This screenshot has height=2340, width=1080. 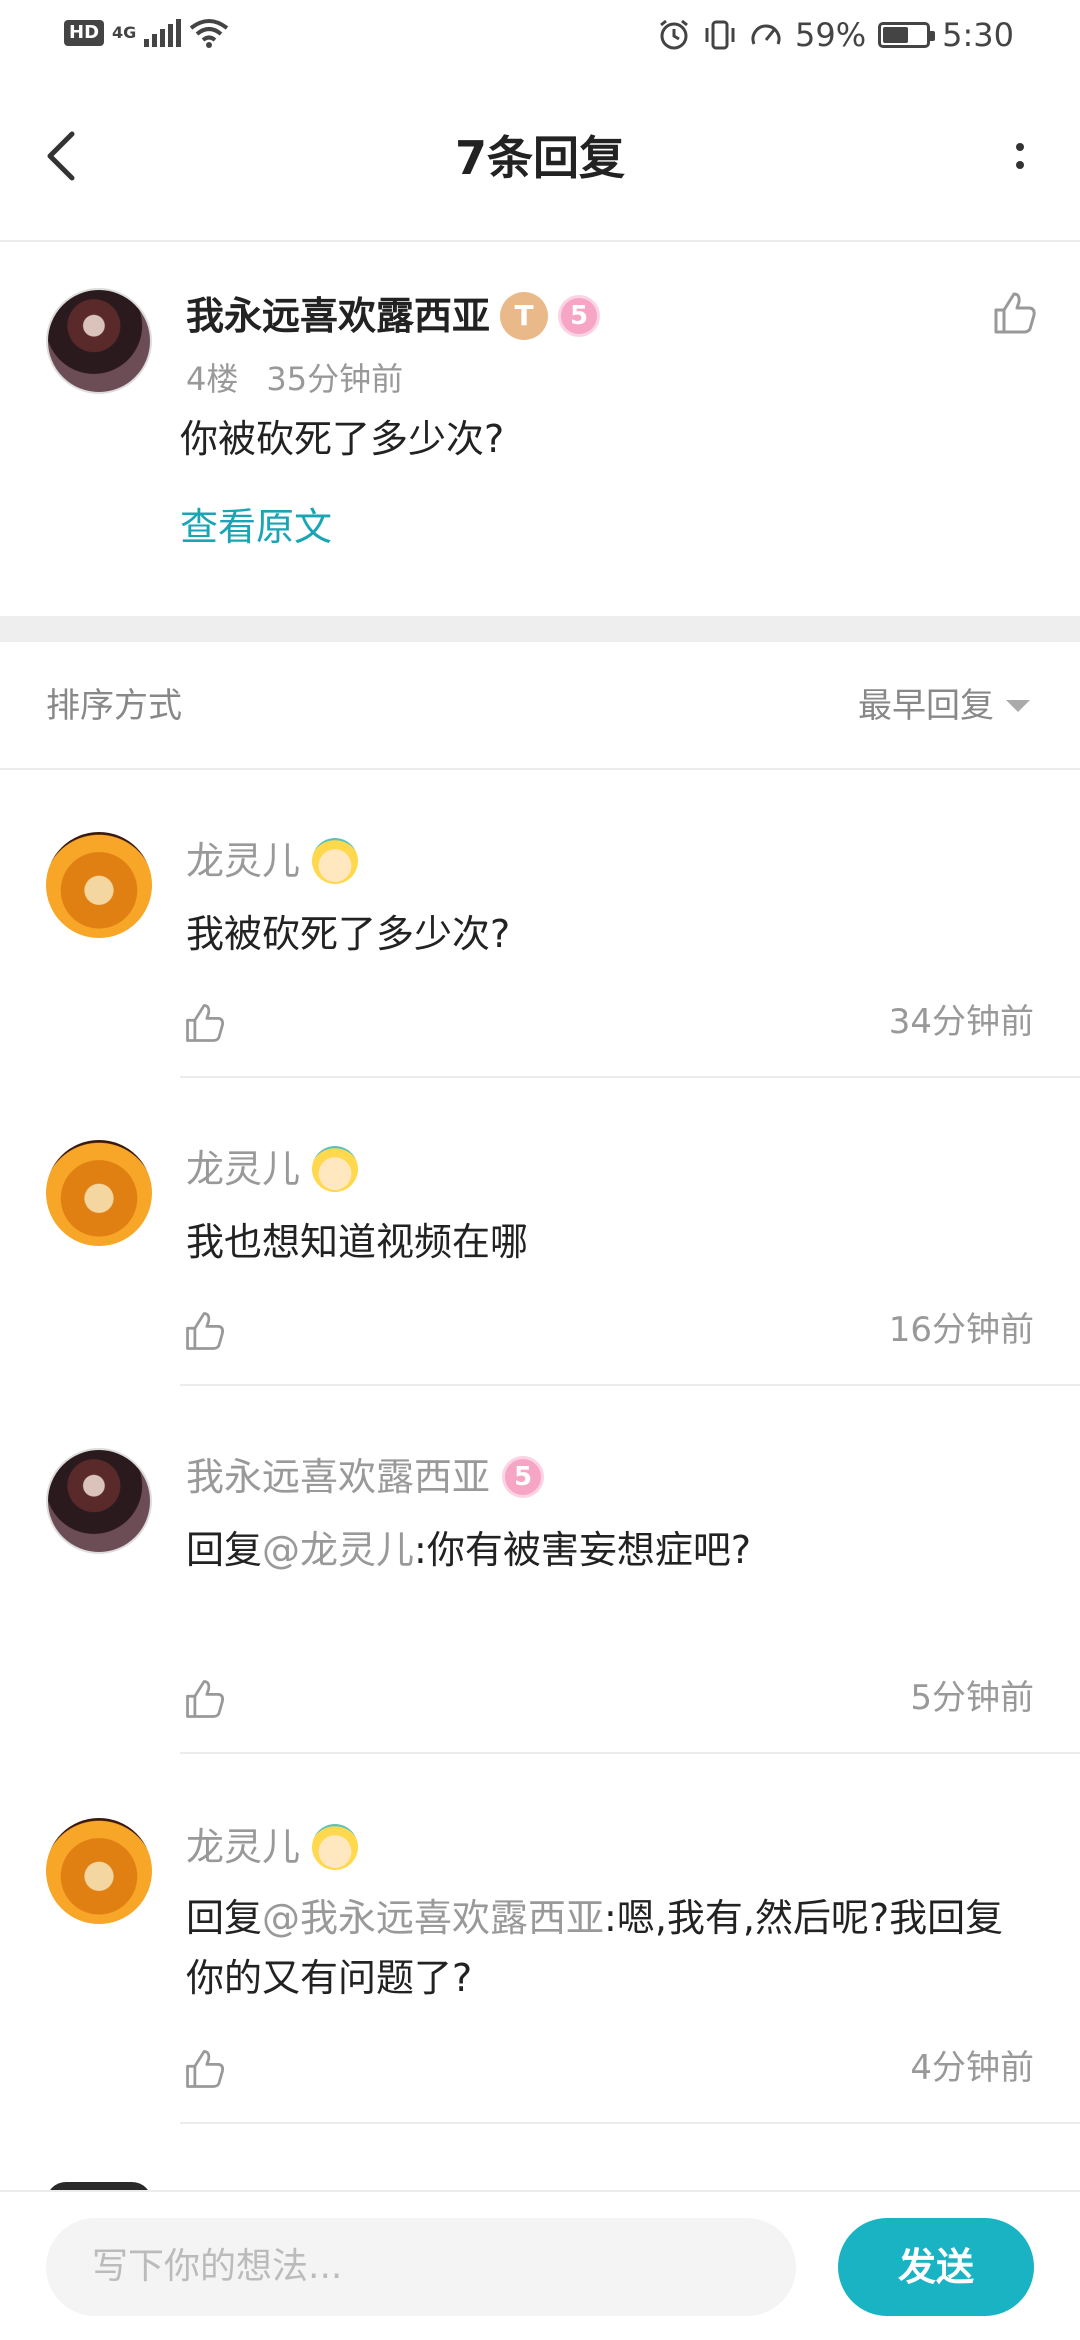 I want to click on reply-content: 回复@我永远喜欢露西亚:嗯,我有,然后呢?我回复你的又有问题了?, so click(x=596, y=1948).